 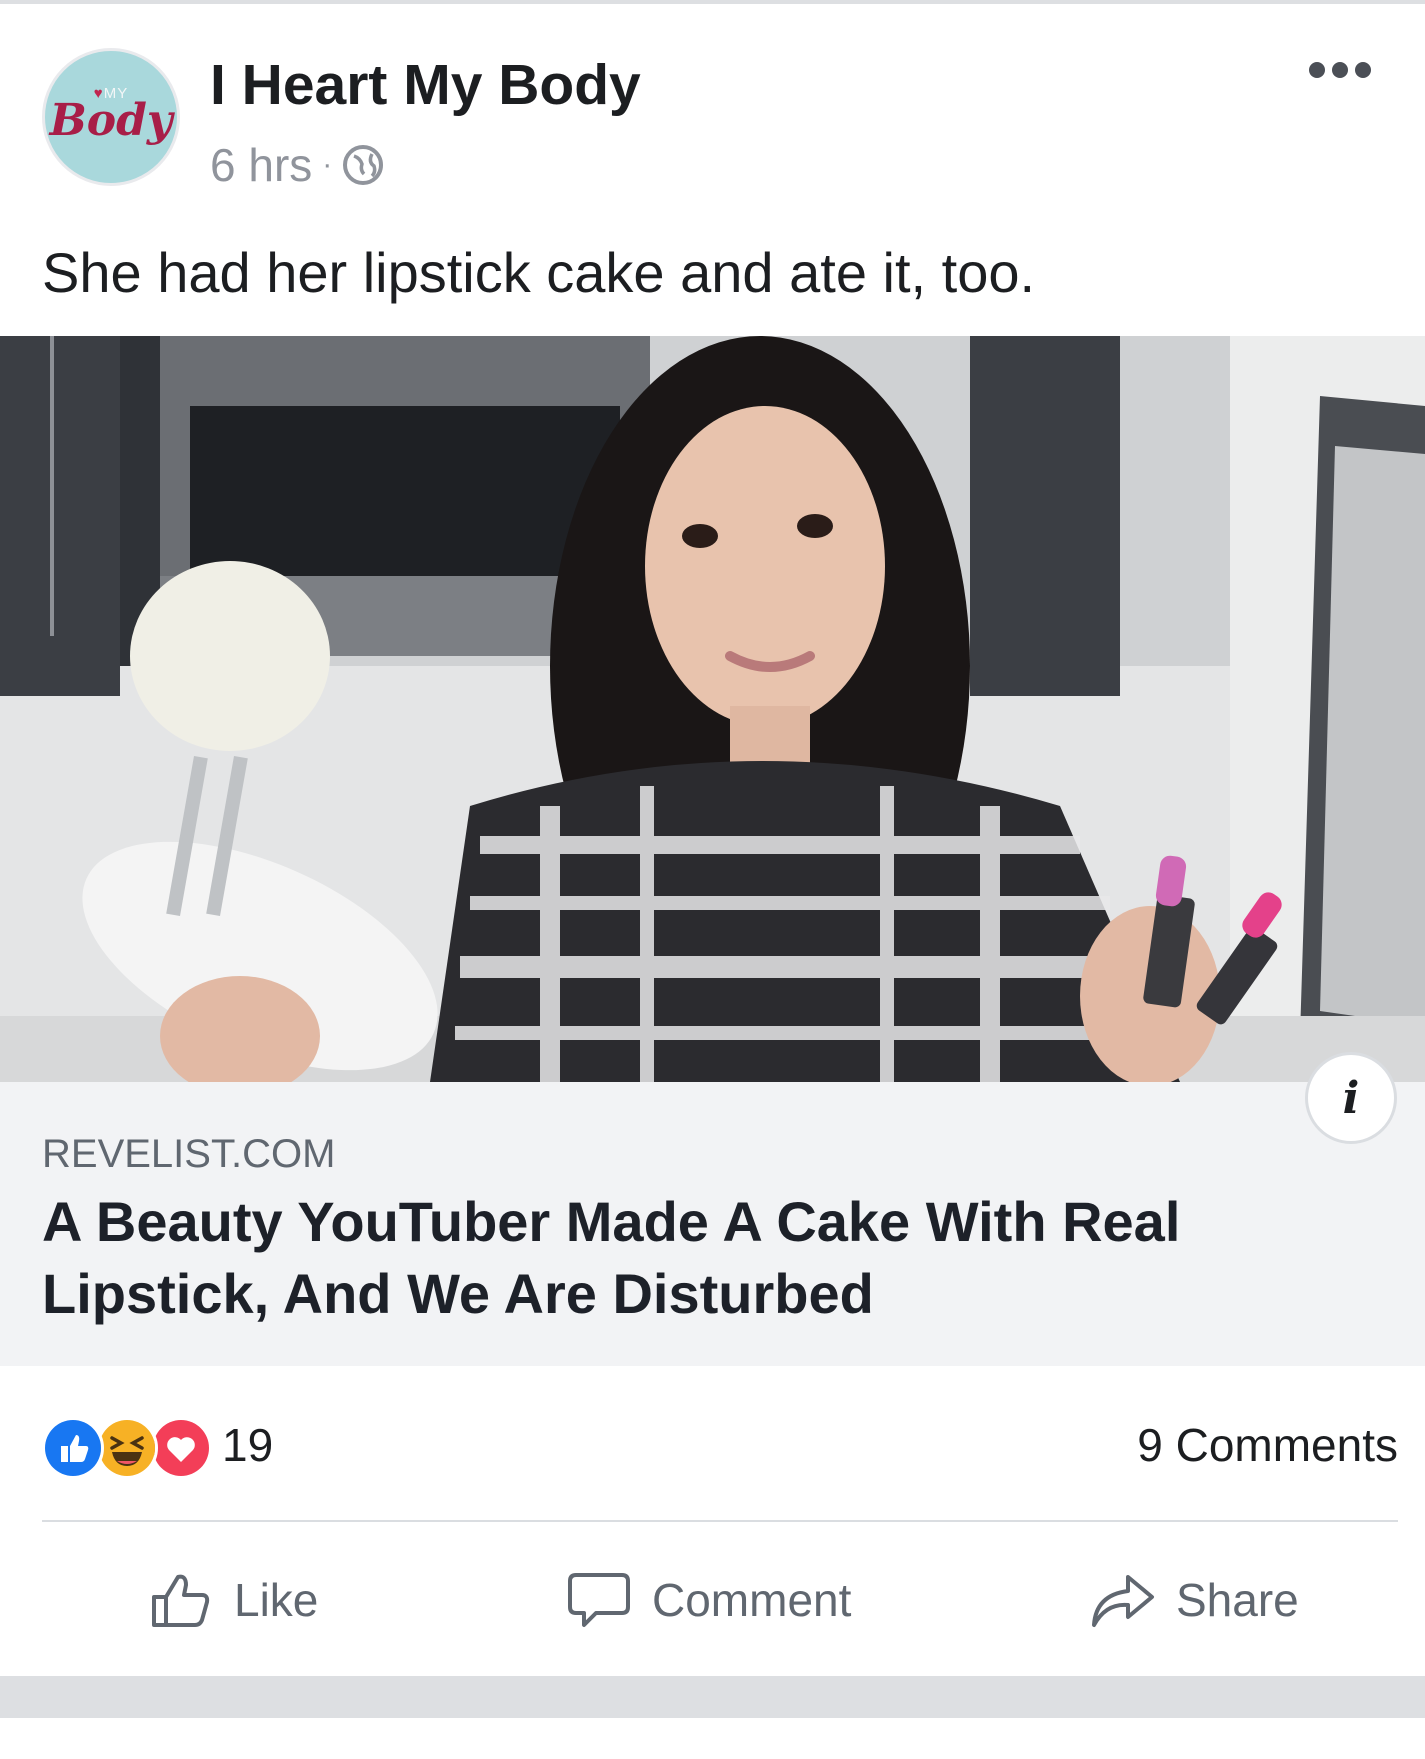 I want to click on info-button: i, so click(x=1351, y=1098).